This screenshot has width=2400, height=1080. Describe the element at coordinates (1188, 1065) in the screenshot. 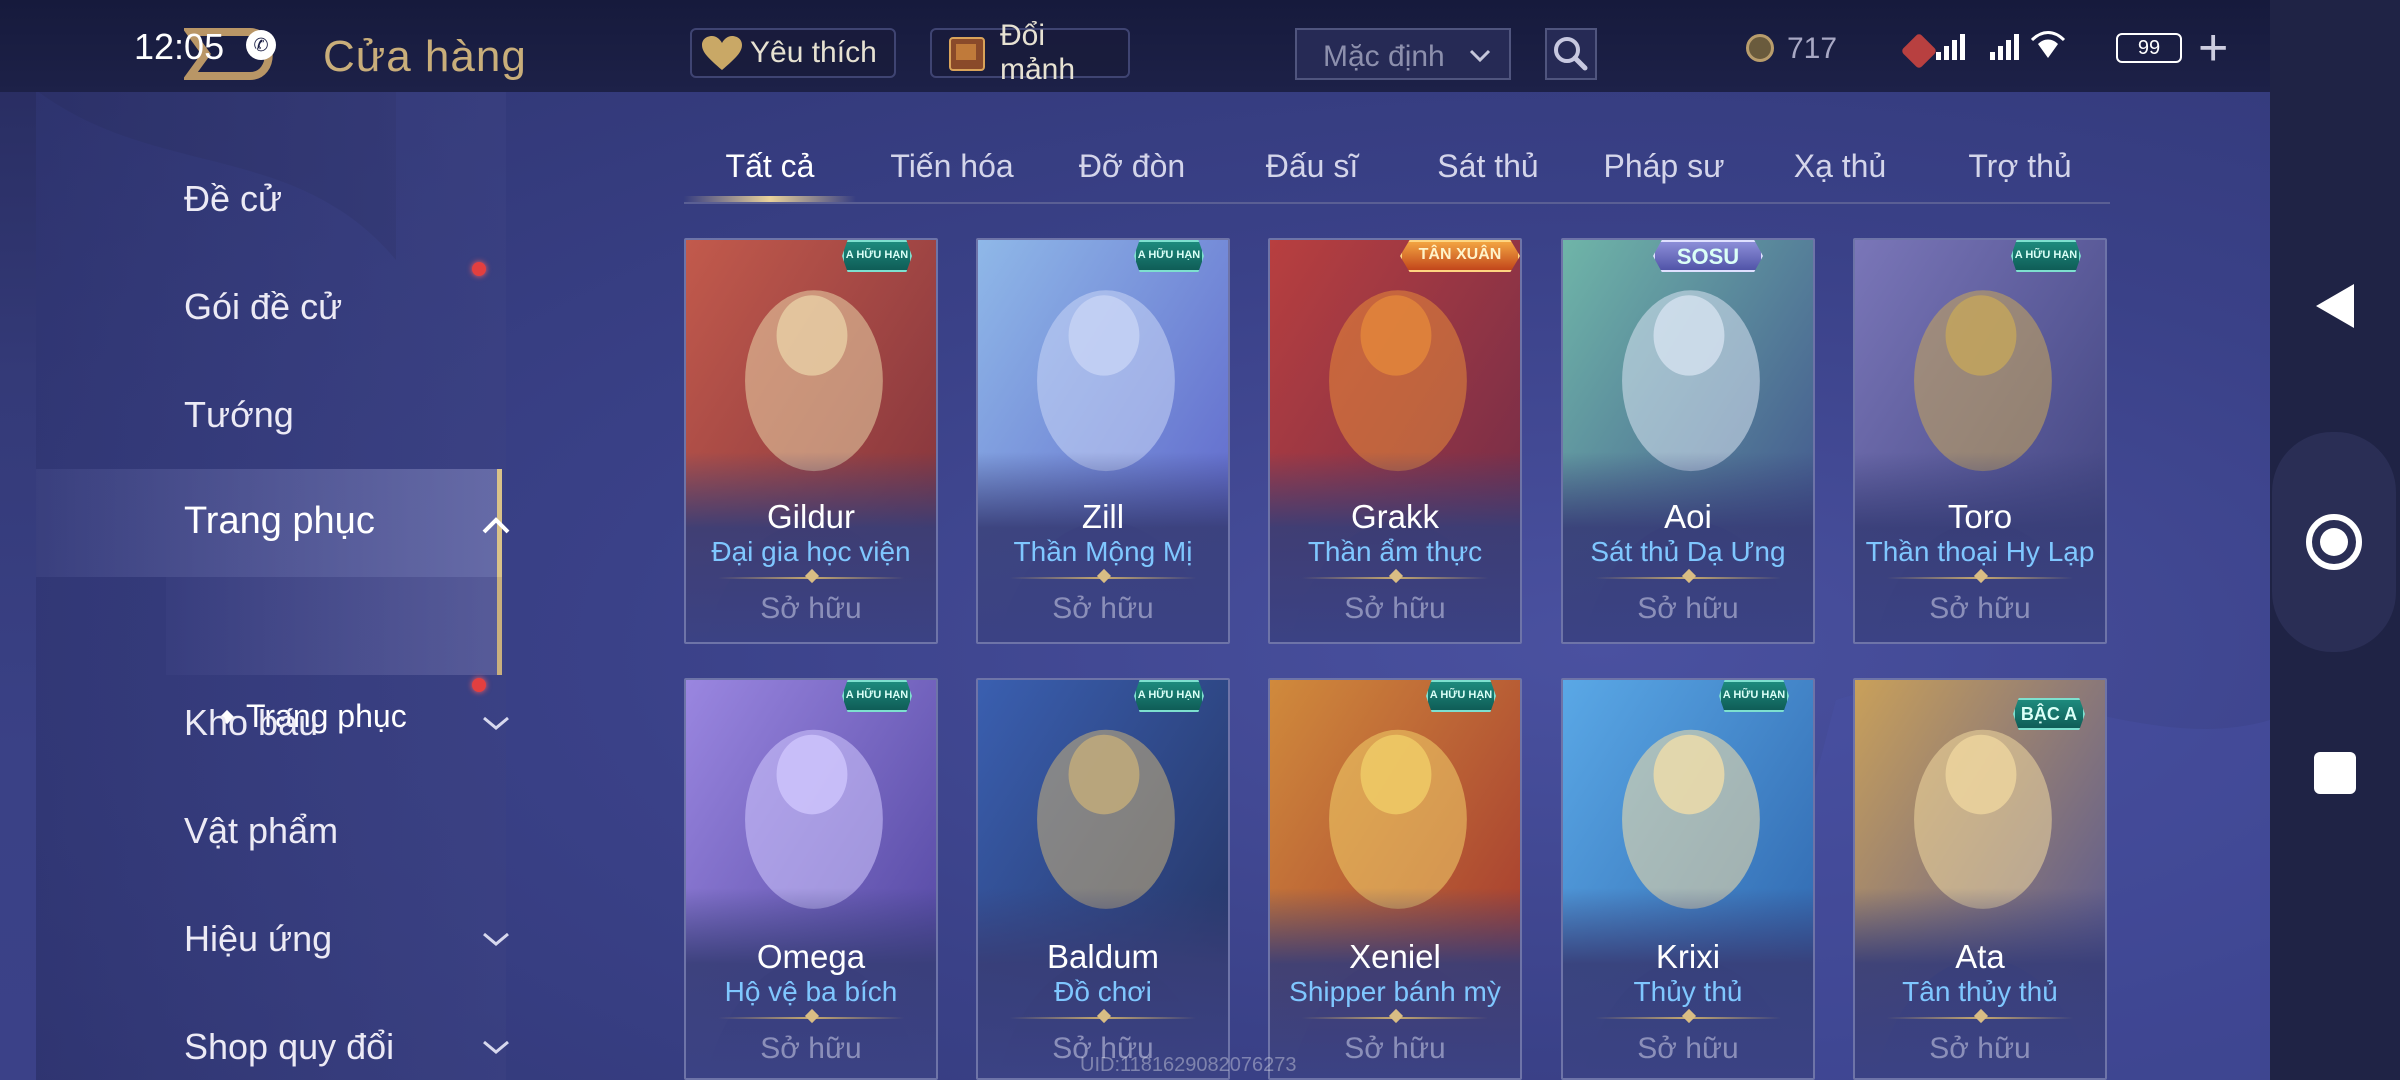

I see `uid-watermark: UID:1181629082076273` at that location.